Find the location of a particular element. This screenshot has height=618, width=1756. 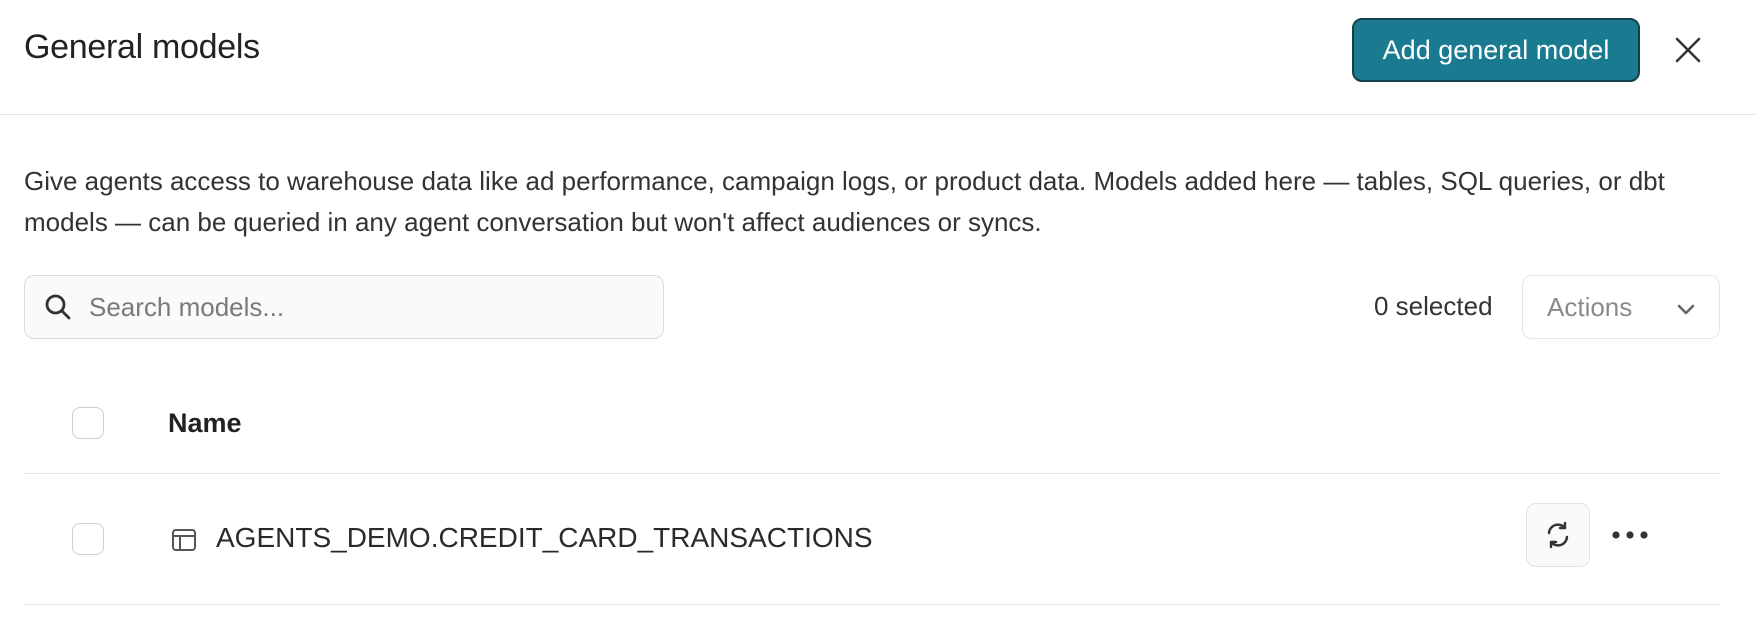

more-horizontal-icon is located at coordinates (1630, 535).